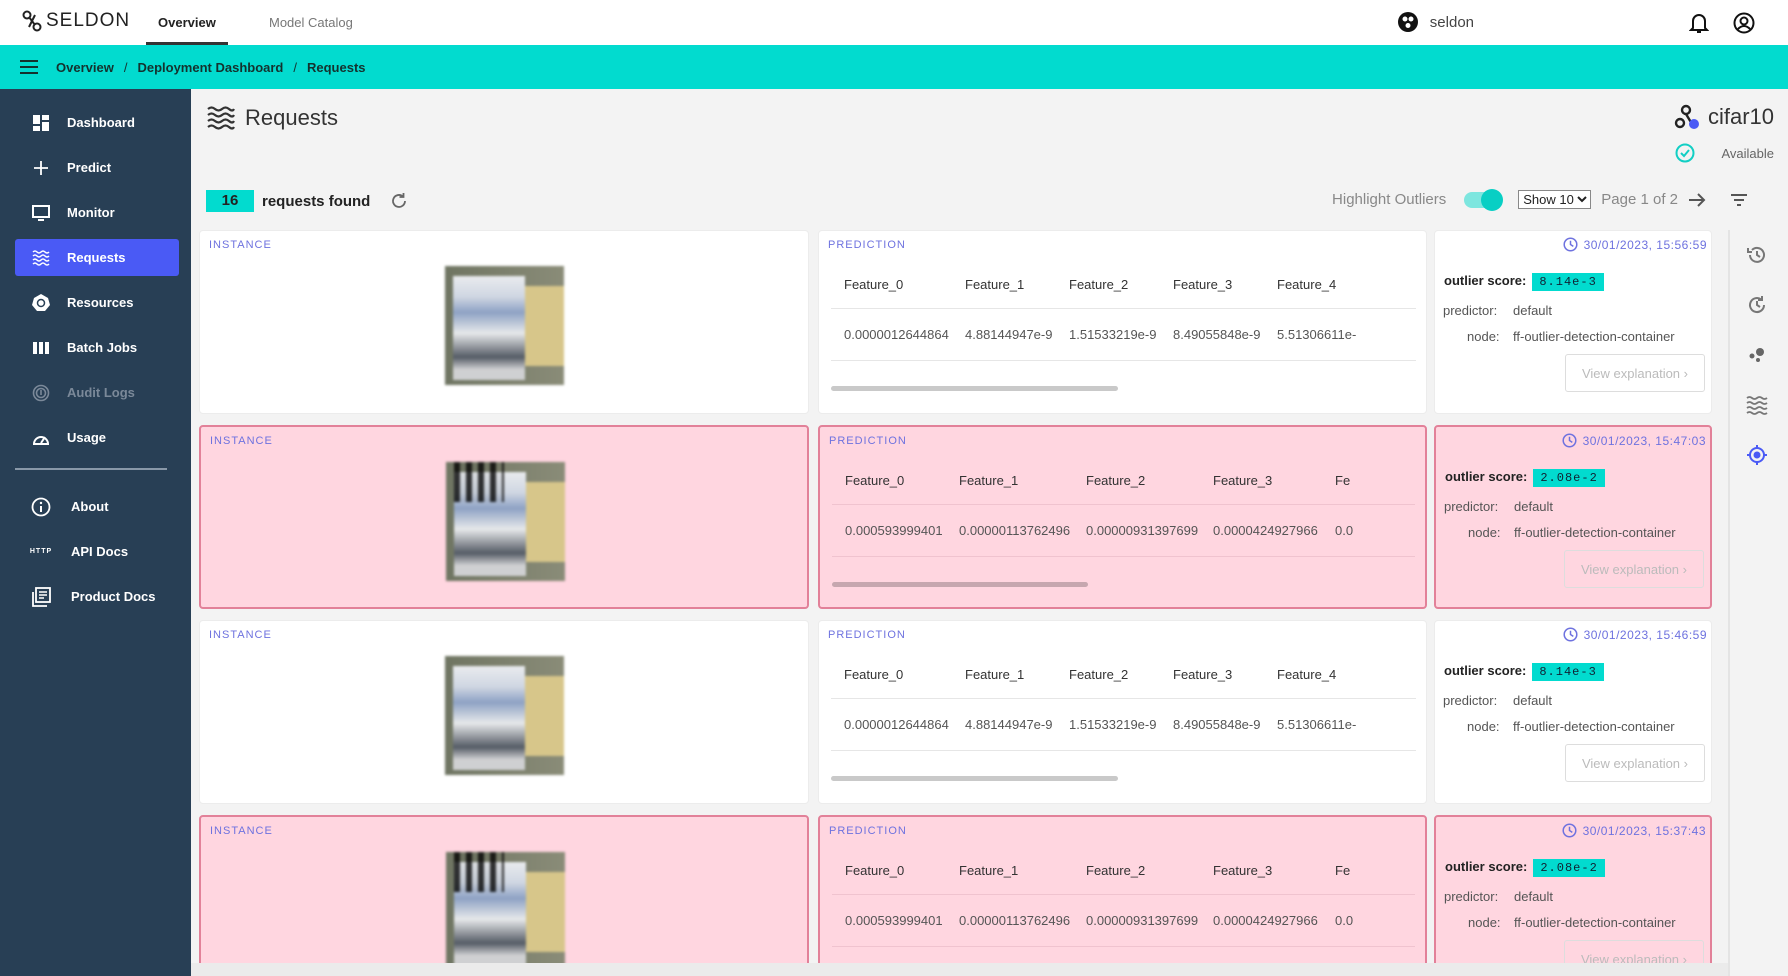 Image resolution: width=1788 pixels, height=976 pixels. I want to click on filter-icon, so click(1739, 200).